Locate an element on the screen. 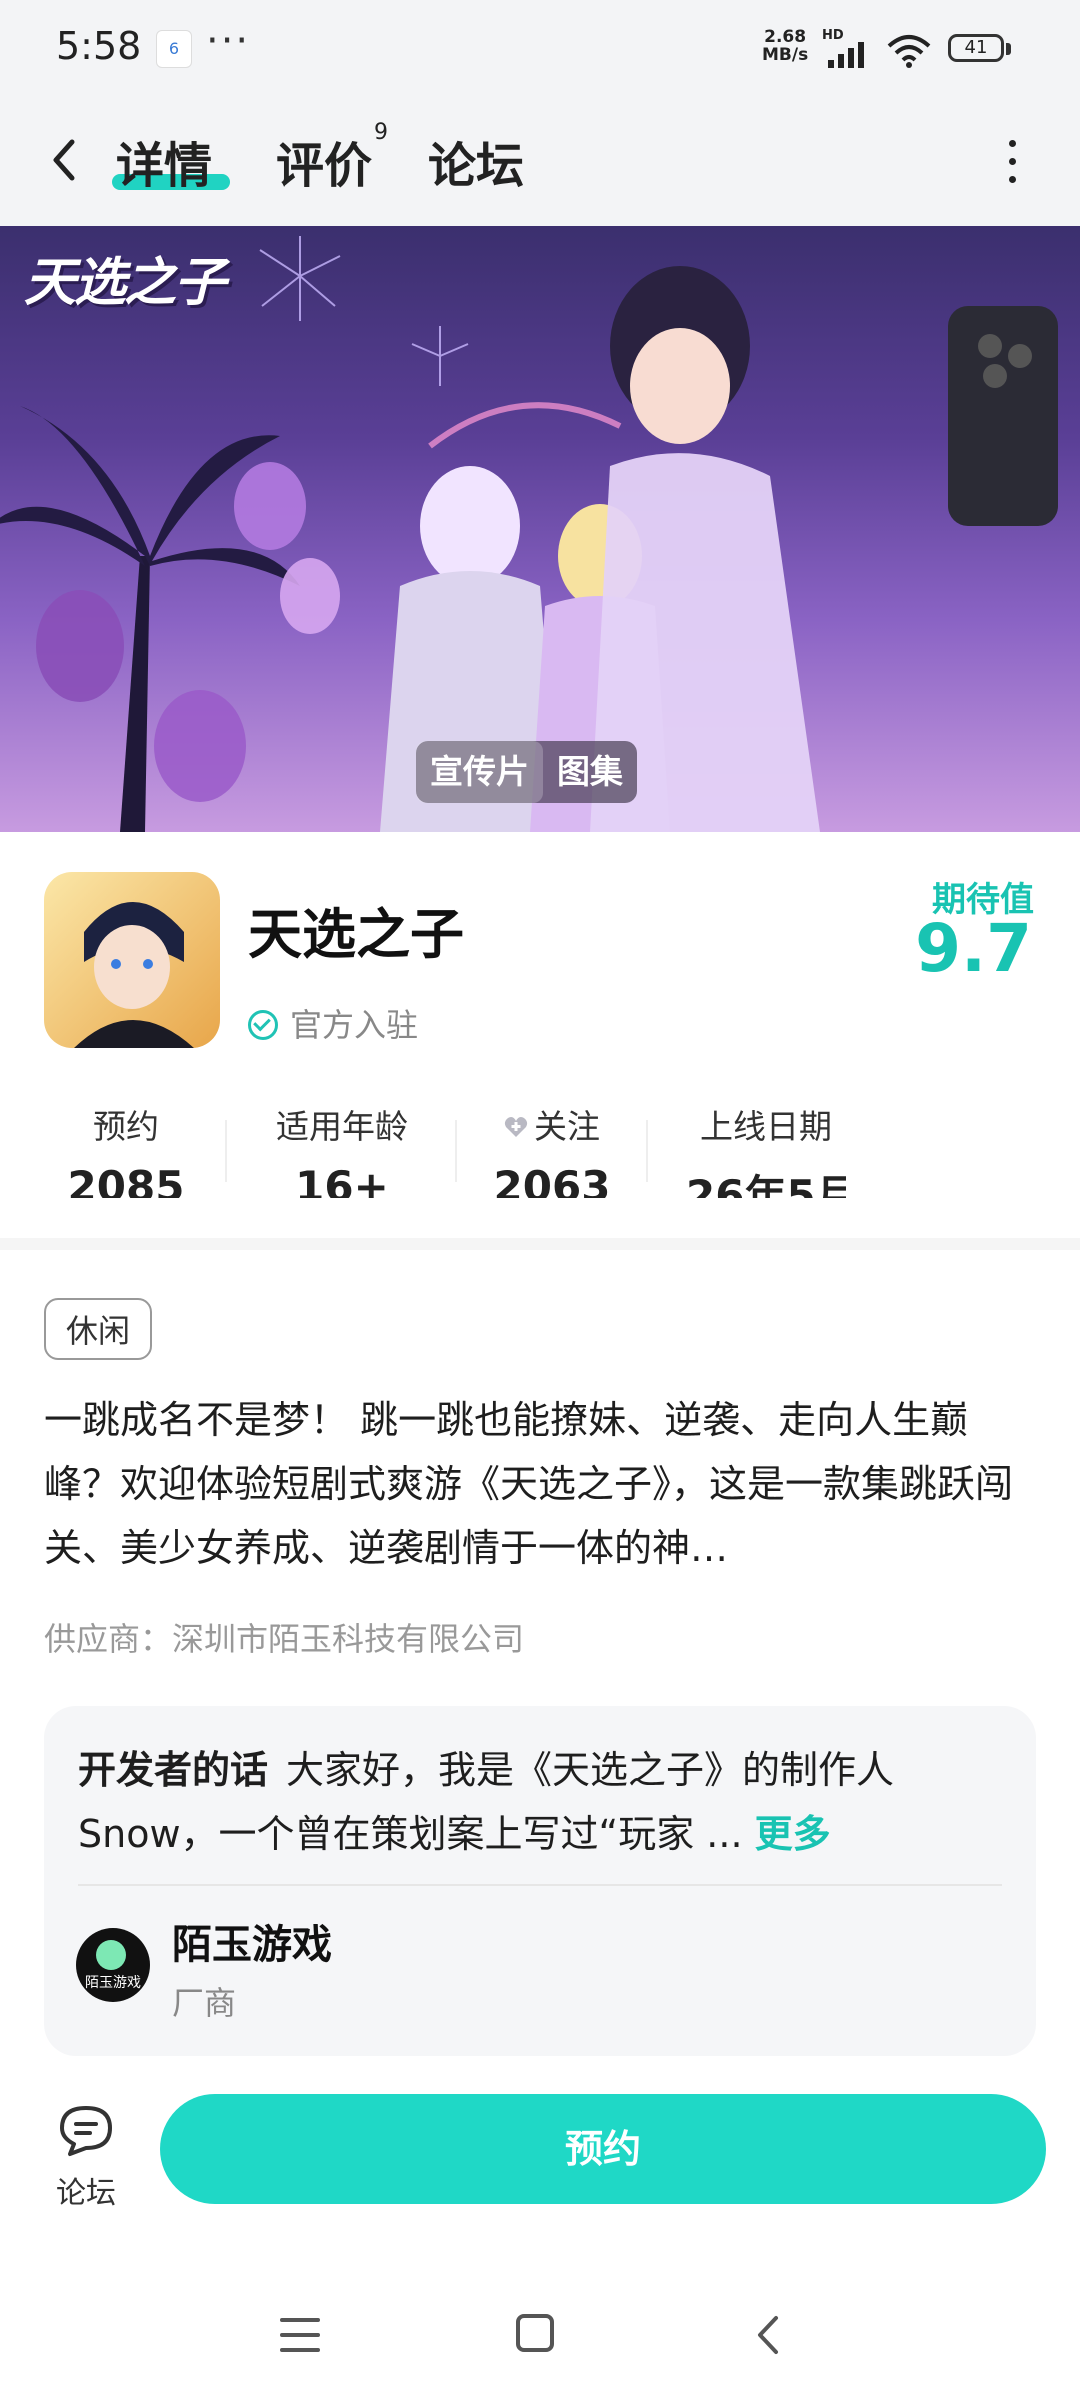 The image size is (1080, 2400). tab-details: 详情 is located at coordinates (171, 161).